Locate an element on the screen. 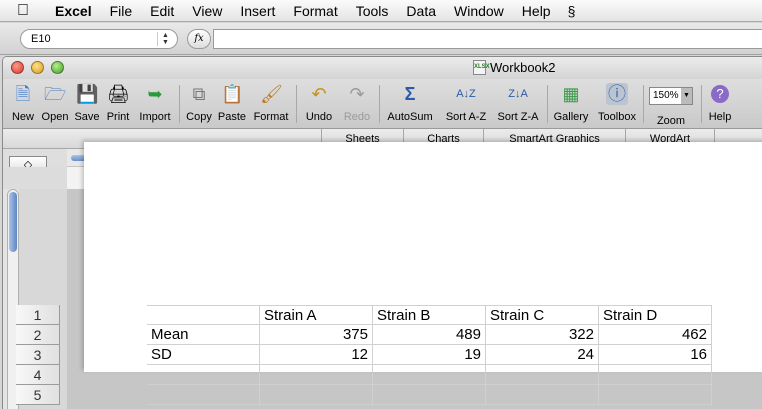 Image resolution: width=762 pixels, height=409 pixels. window-title-text: Workbook2 is located at coordinates (523, 67).